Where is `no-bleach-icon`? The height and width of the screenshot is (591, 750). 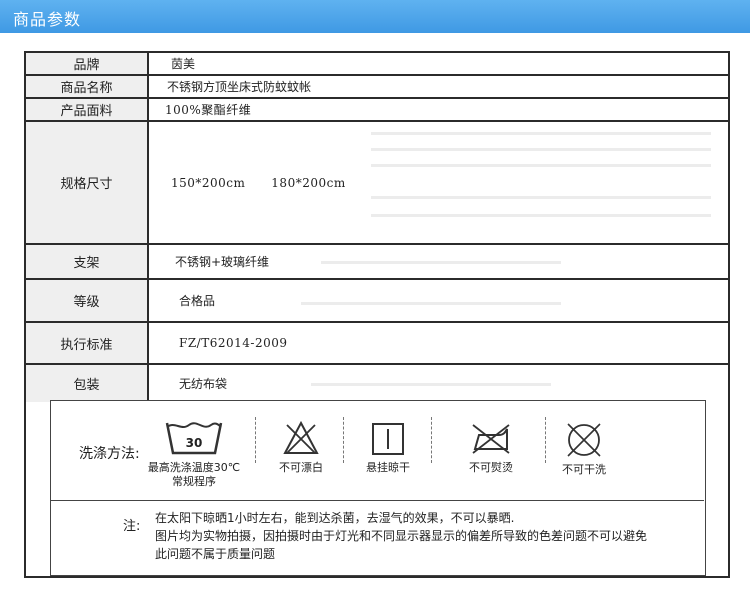 no-bleach-icon is located at coordinates (301, 437).